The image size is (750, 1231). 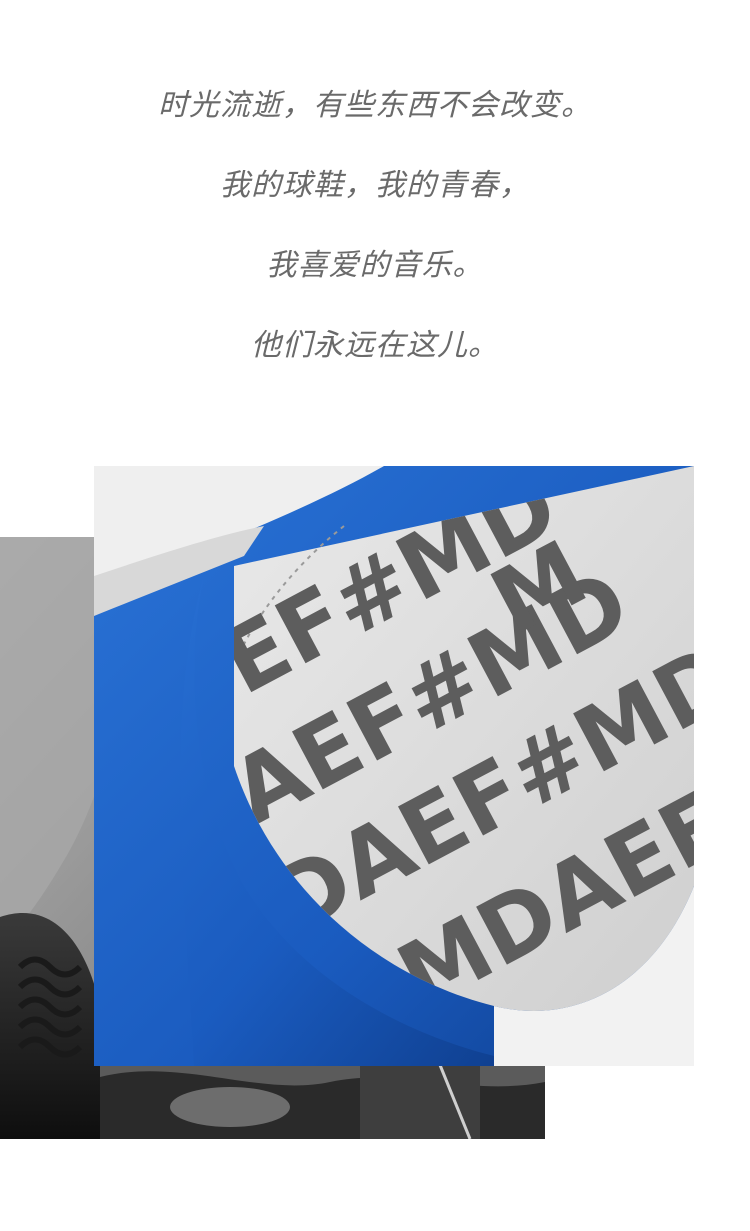 I want to click on poem-line-4: 他们永远在这儿。, so click(x=375, y=345).